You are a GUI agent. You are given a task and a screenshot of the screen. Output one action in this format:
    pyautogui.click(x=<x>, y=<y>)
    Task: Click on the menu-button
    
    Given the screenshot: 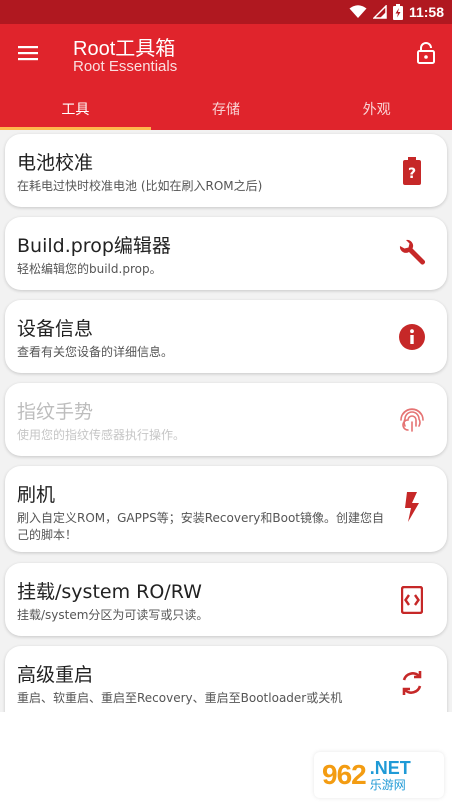 What is the action you would take?
    pyautogui.click(x=28, y=53)
    